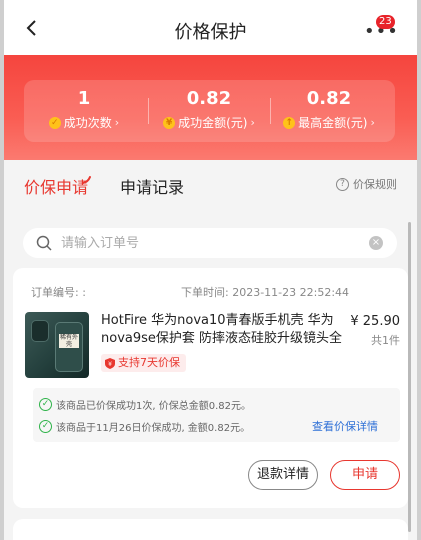 The height and width of the screenshot is (540, 421). I want to click on info-line: ✓ 该商品于11月26日价保成功, 金额0.82元。, so click(144, 426).